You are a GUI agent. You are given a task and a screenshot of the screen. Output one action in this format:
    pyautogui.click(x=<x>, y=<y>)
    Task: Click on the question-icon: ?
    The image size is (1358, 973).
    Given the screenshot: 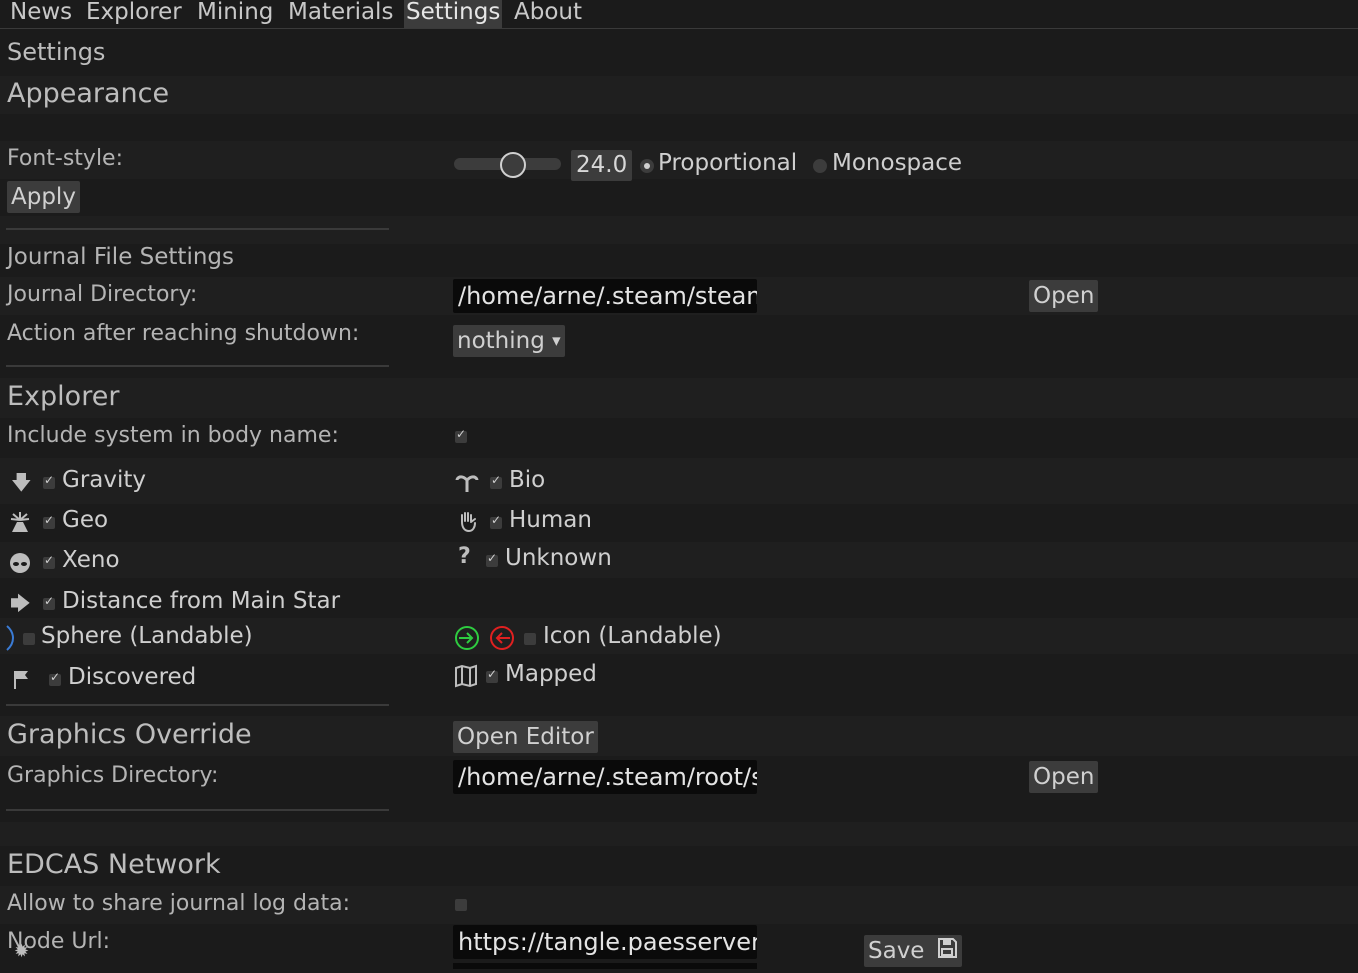 What is the action you would take?
    pyautogui.click(x=464, y=556)
    